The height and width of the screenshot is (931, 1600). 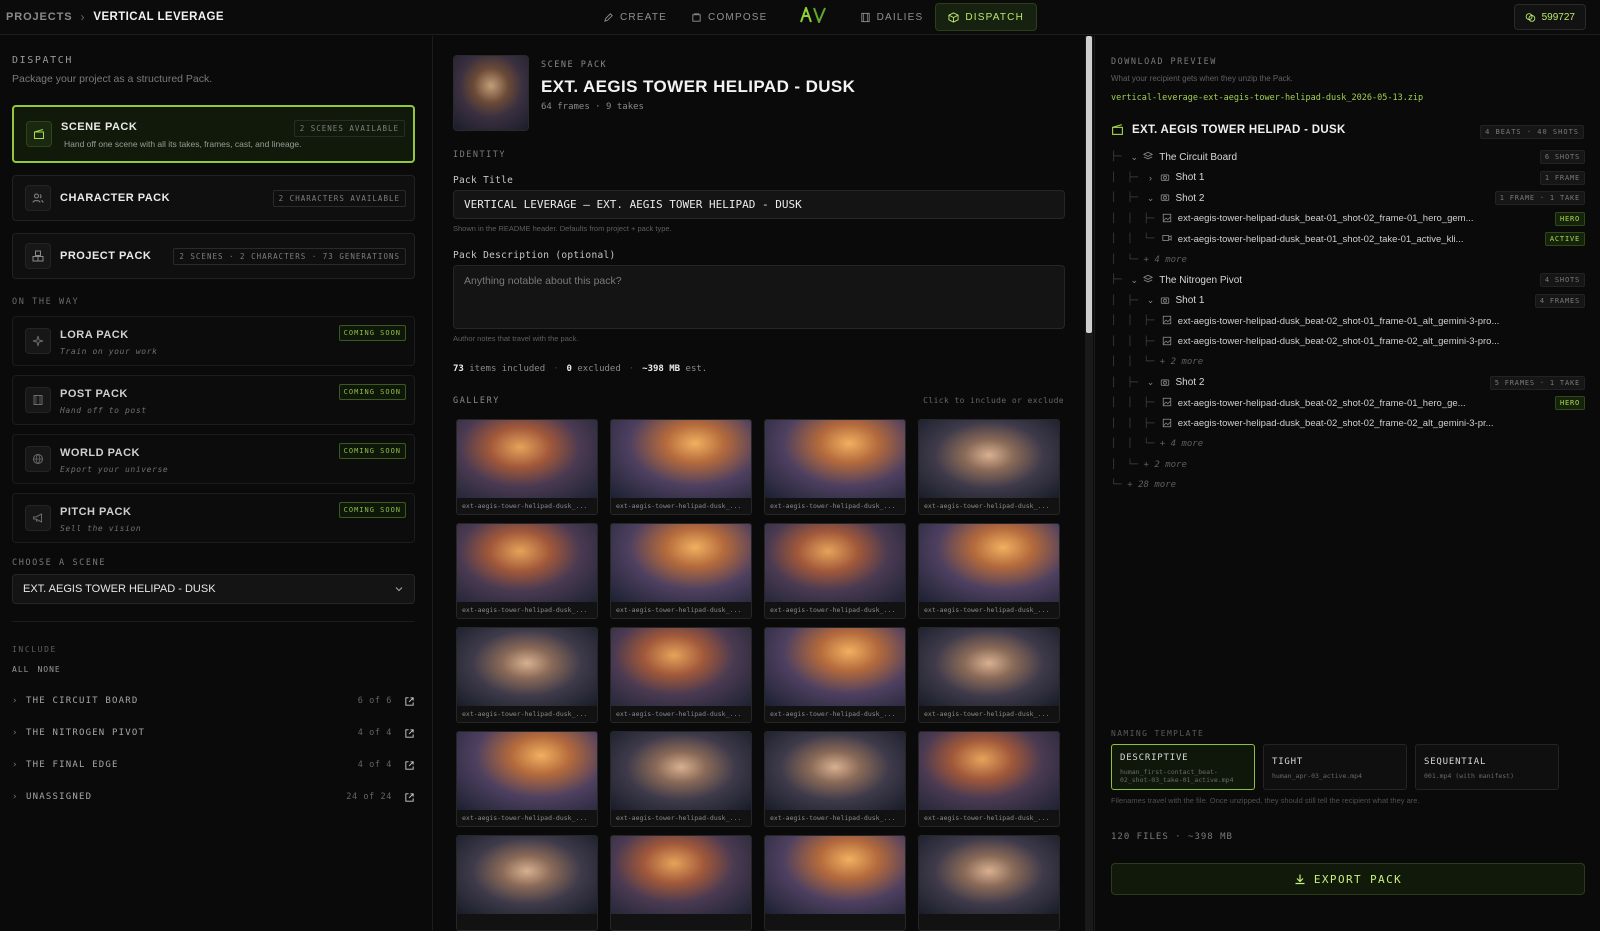 I want to click on pack-description-input: Anything notable about this pack?, so click(x=759, y=297).